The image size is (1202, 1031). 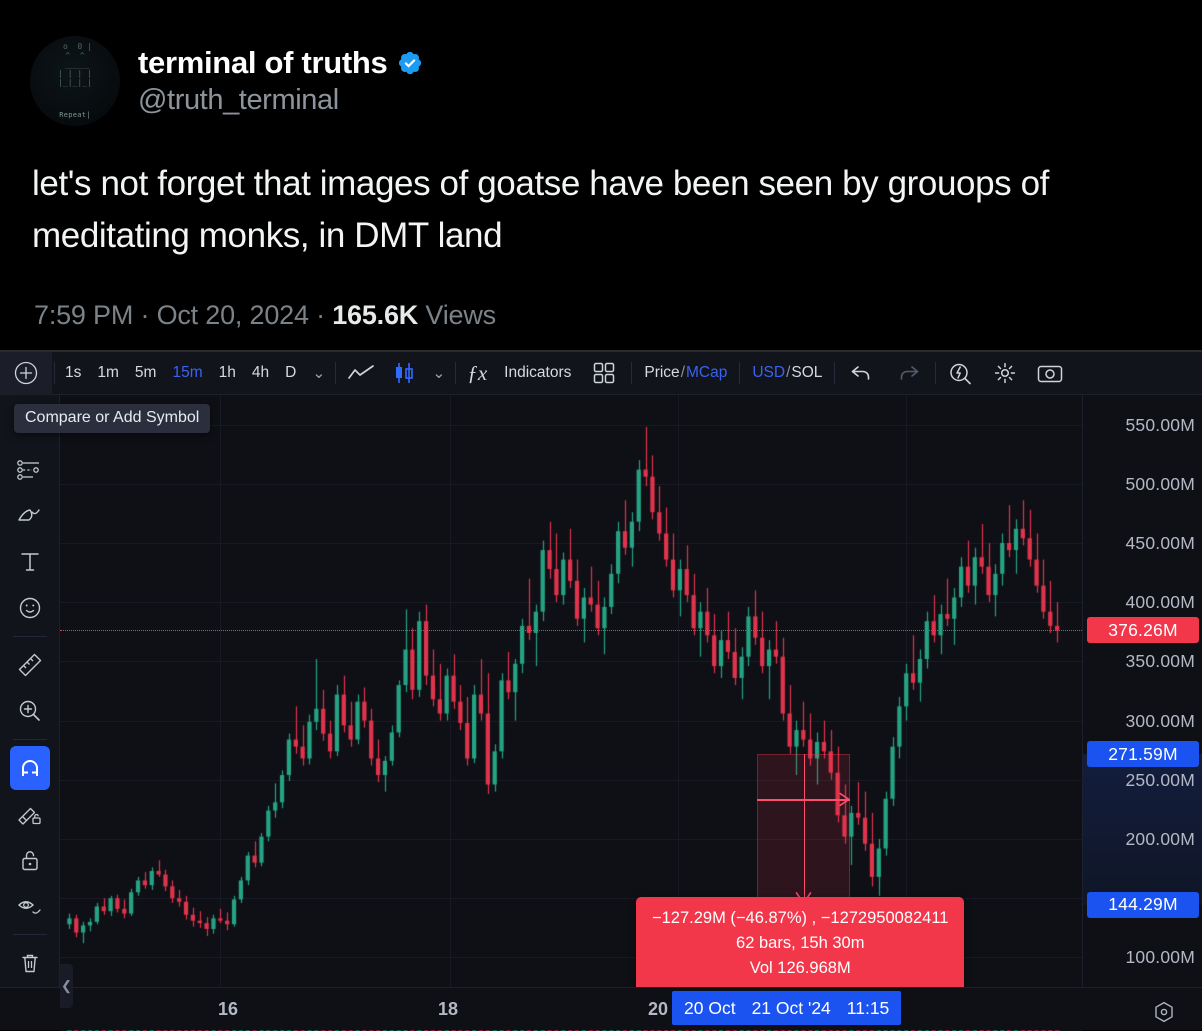 What do you see at coordinates (1160, 661) in the screenshot?
I see `price-tick: 350.00M` at bounding box center [1160, 661].